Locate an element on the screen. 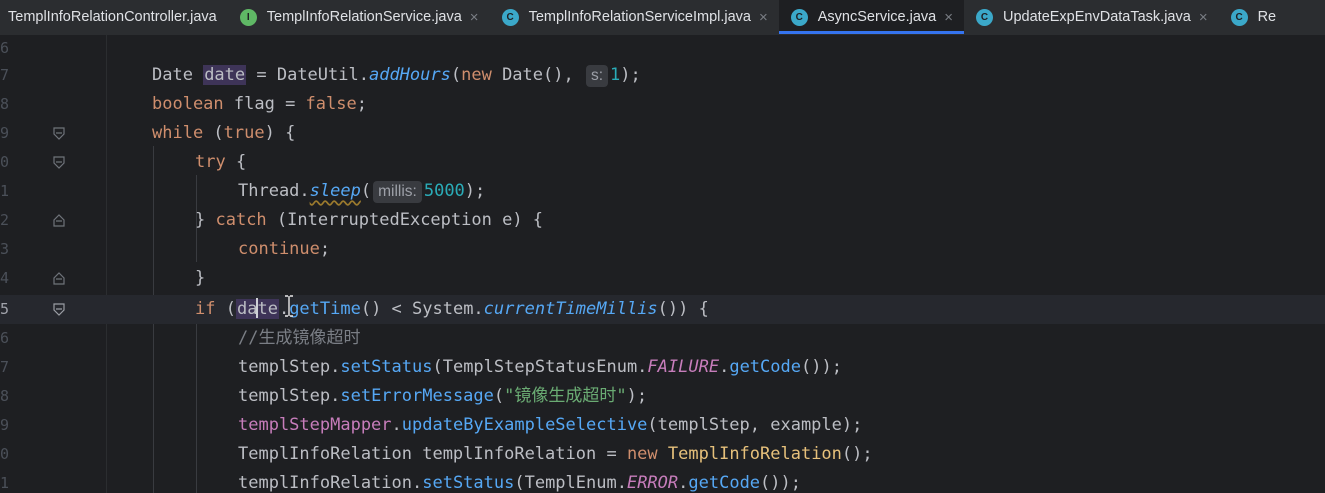 Image resolution: width=1325 pixels, height=493 pixels. line-number: 2 is located at coordinates (5, 220).